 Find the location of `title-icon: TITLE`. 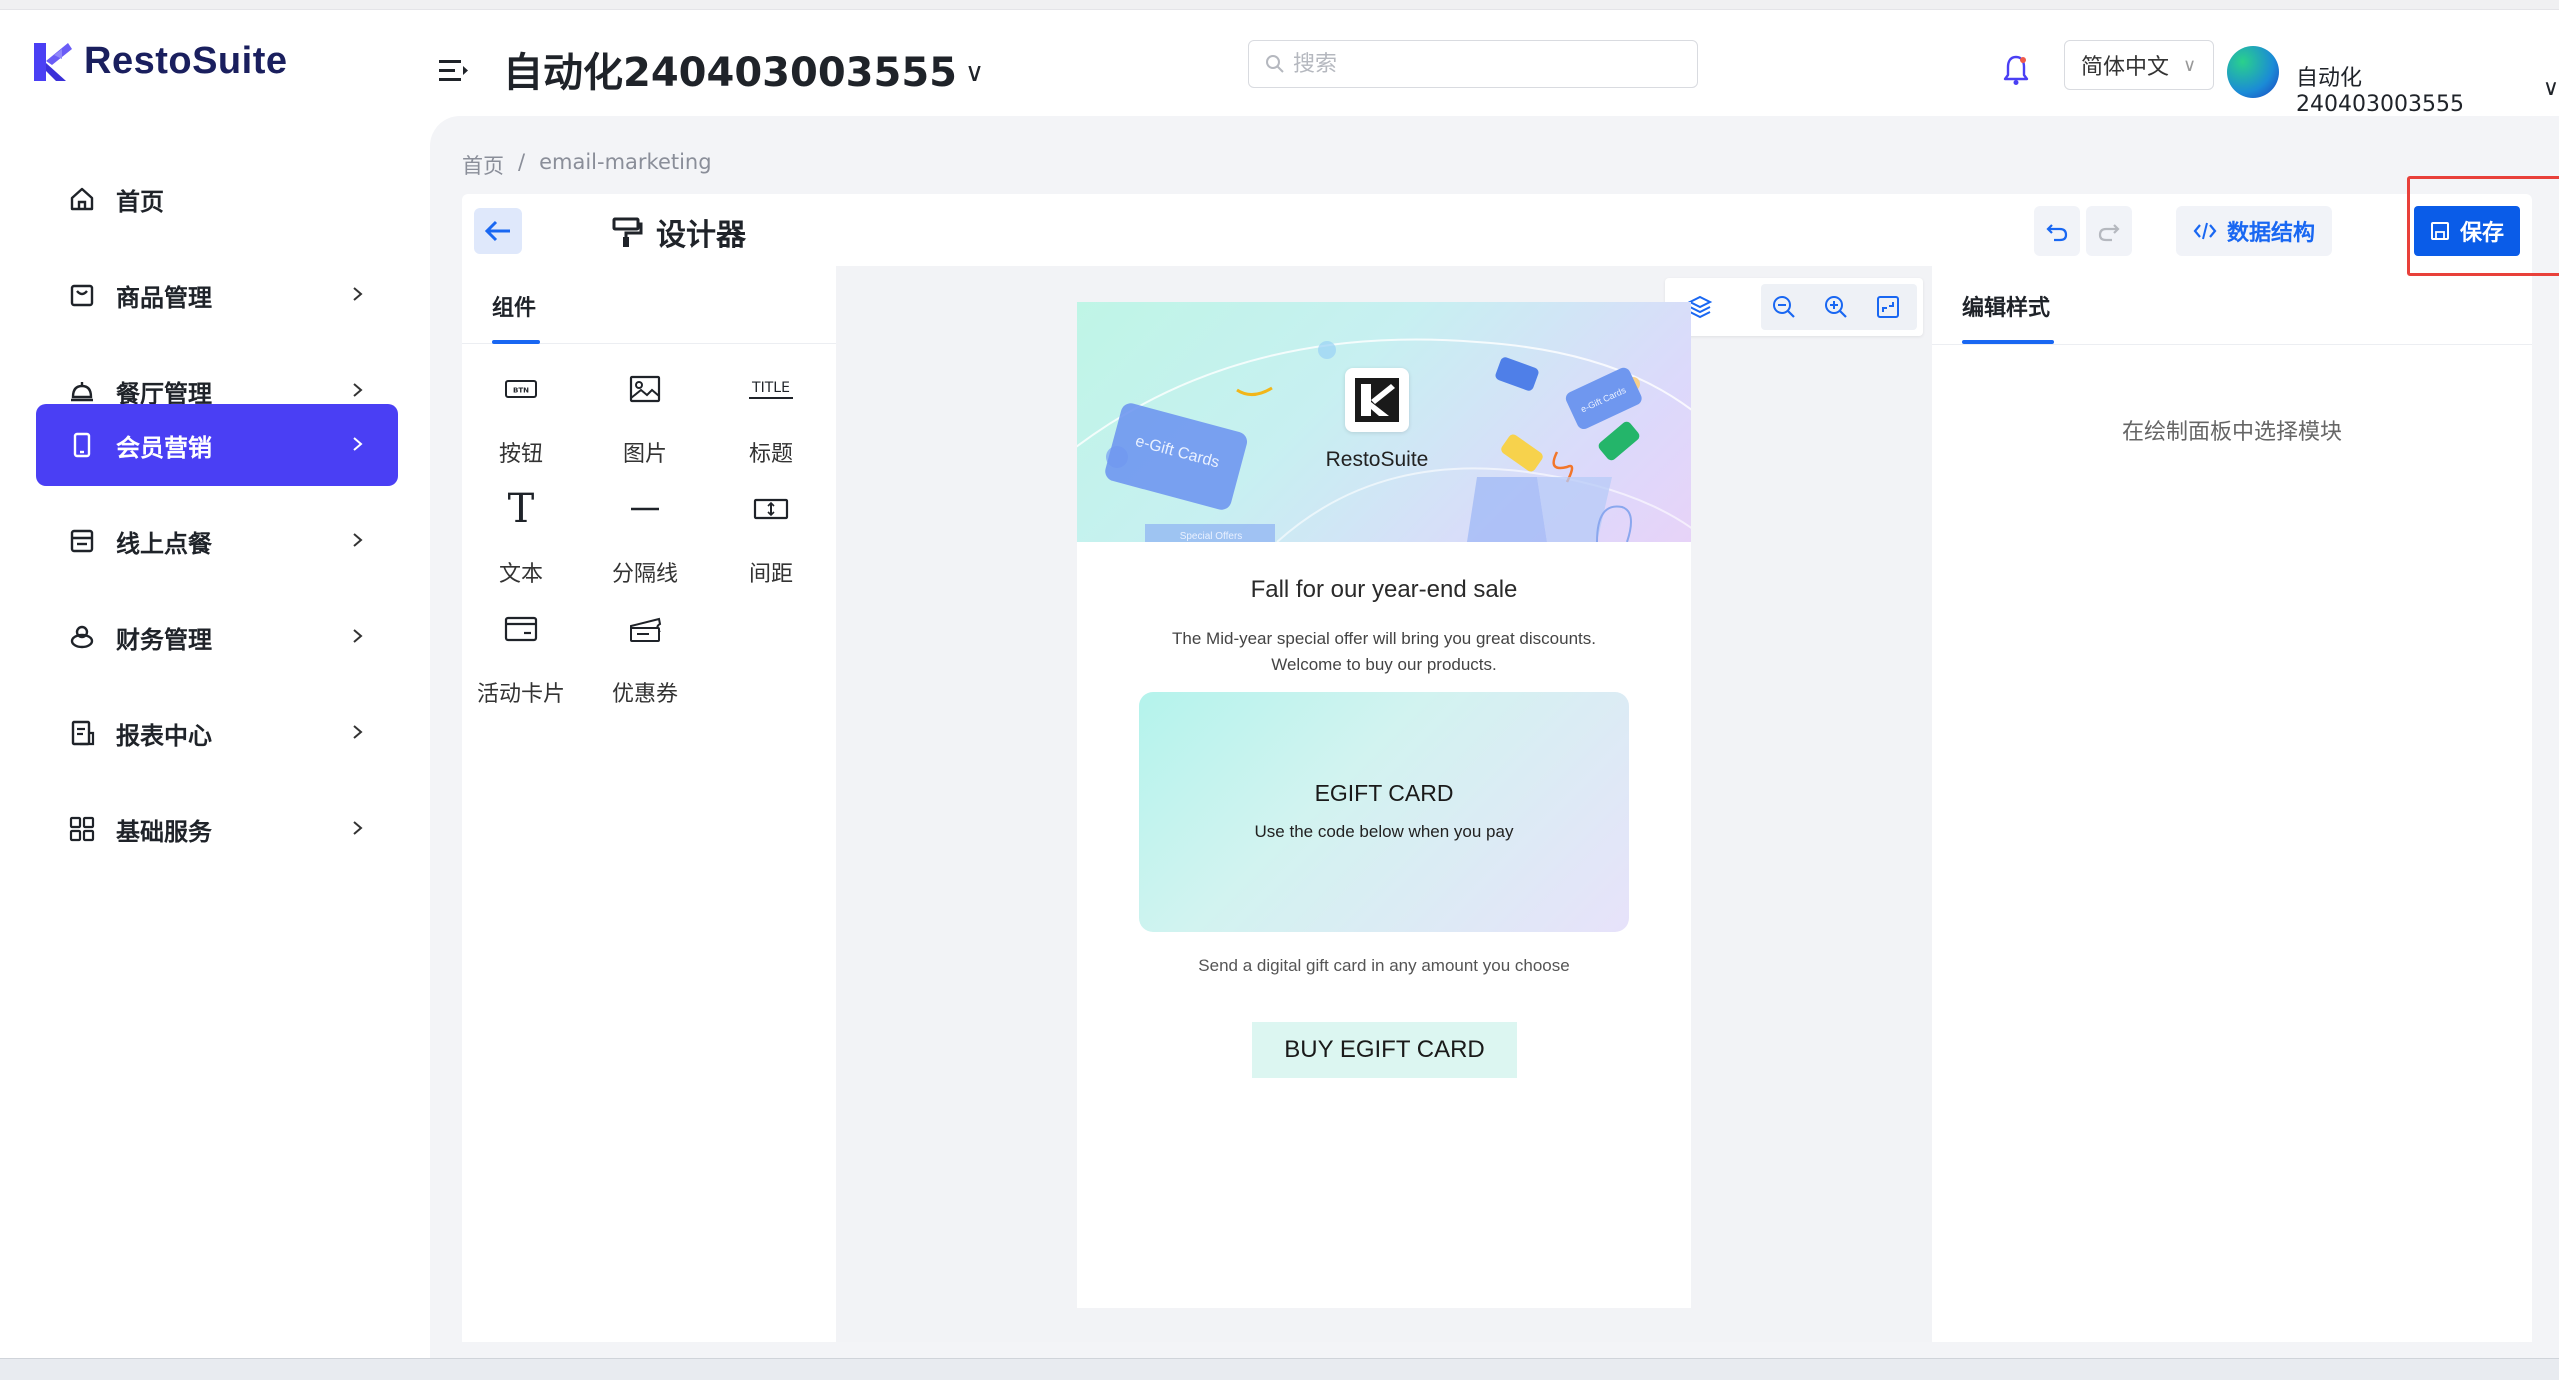

title-icon: TITLE is located at coordinates (771, 389).